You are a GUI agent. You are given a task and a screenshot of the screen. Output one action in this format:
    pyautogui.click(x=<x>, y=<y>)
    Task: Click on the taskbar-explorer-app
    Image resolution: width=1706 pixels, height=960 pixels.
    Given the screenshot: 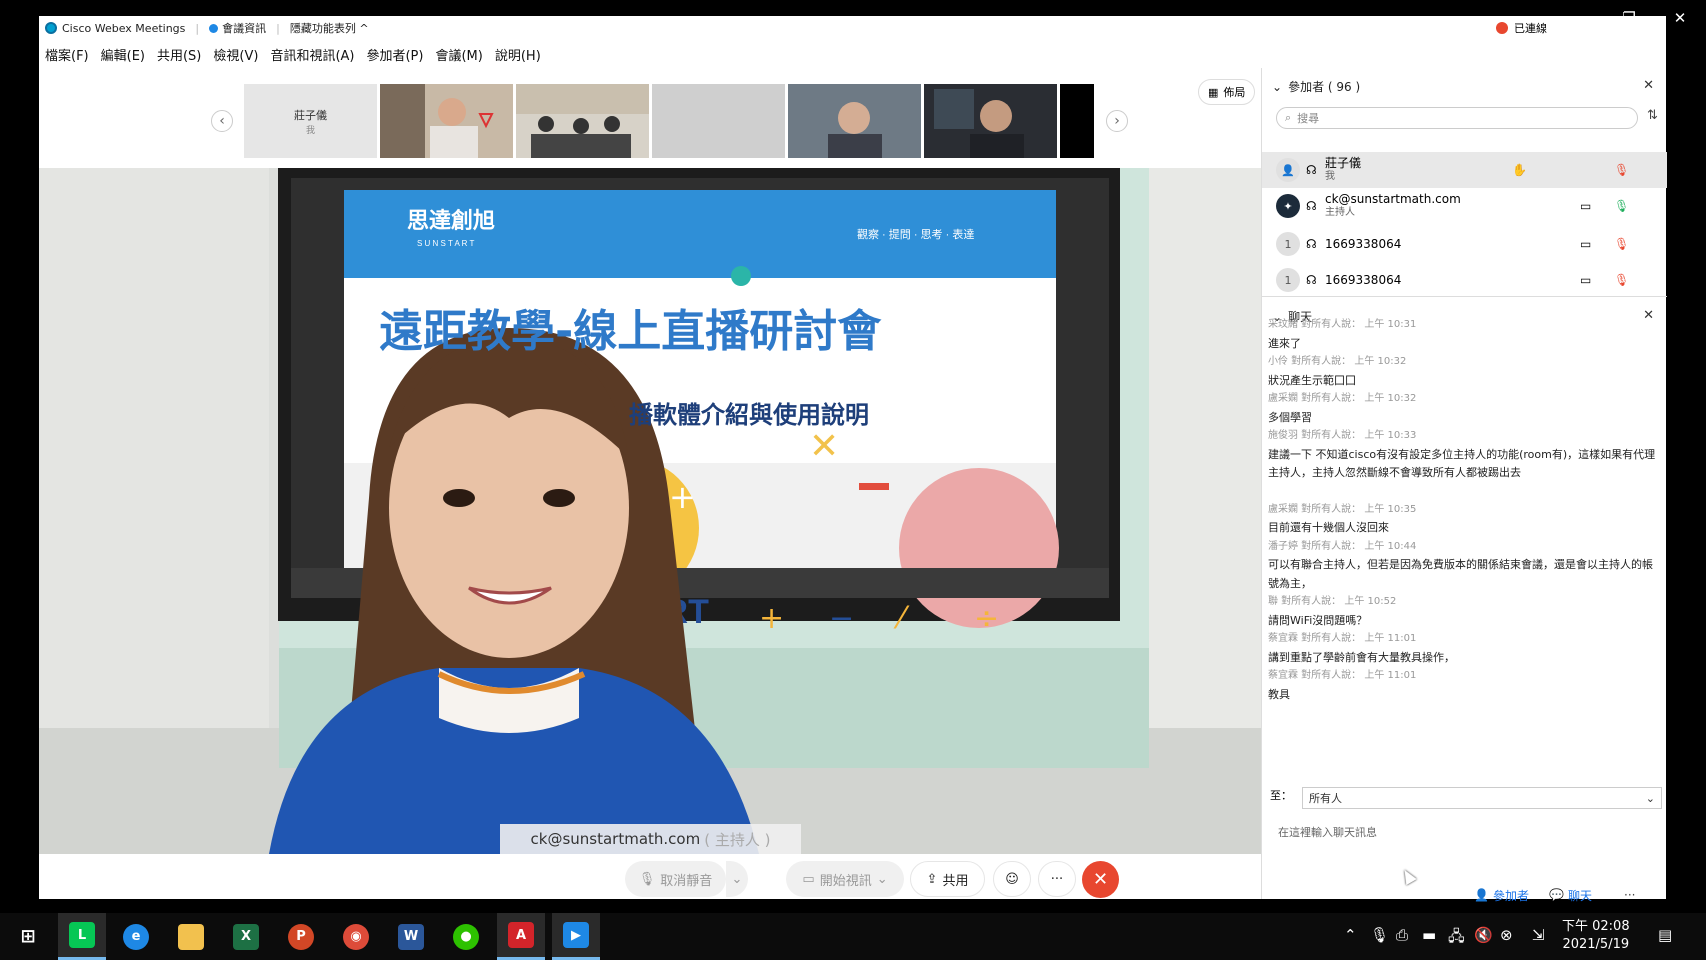 What is the action you would take?
    pyautogui.click(x=191, y=936)
    